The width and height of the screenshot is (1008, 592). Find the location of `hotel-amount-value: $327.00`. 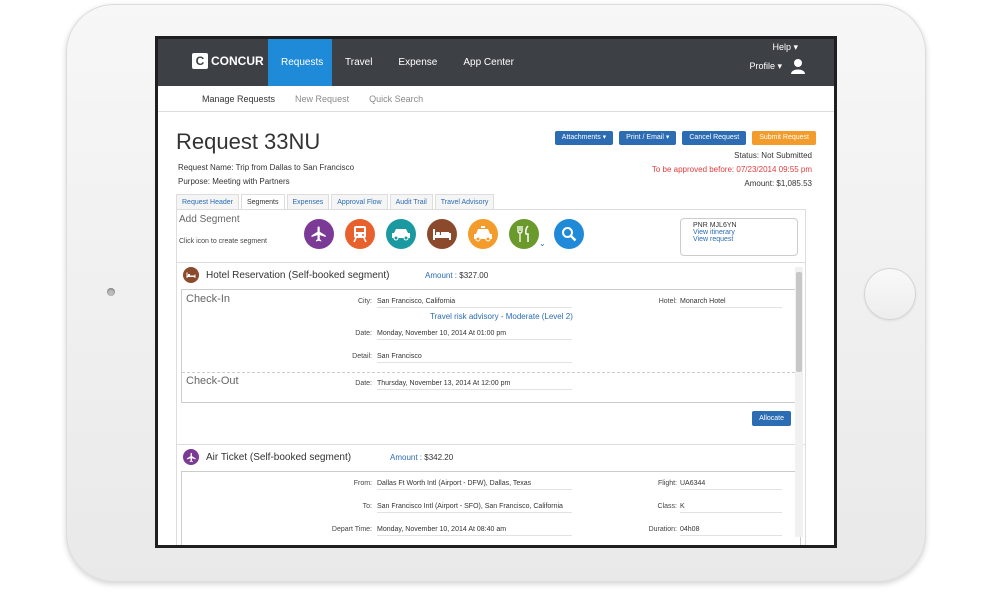

hotel-amount-value: $327.00 is located at coordinates (474, 275).